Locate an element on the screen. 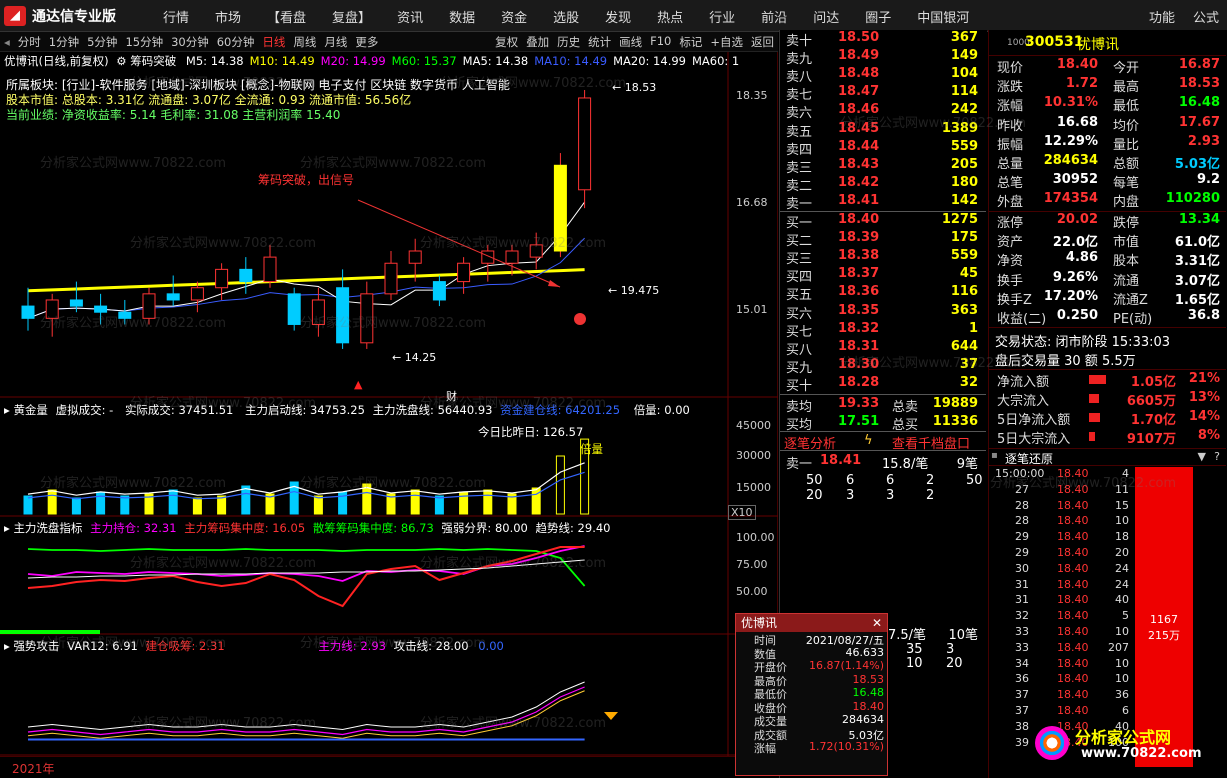 This screenshot has height=778, width=1227. help-icon: ? is located at coordinates (1217, 456).